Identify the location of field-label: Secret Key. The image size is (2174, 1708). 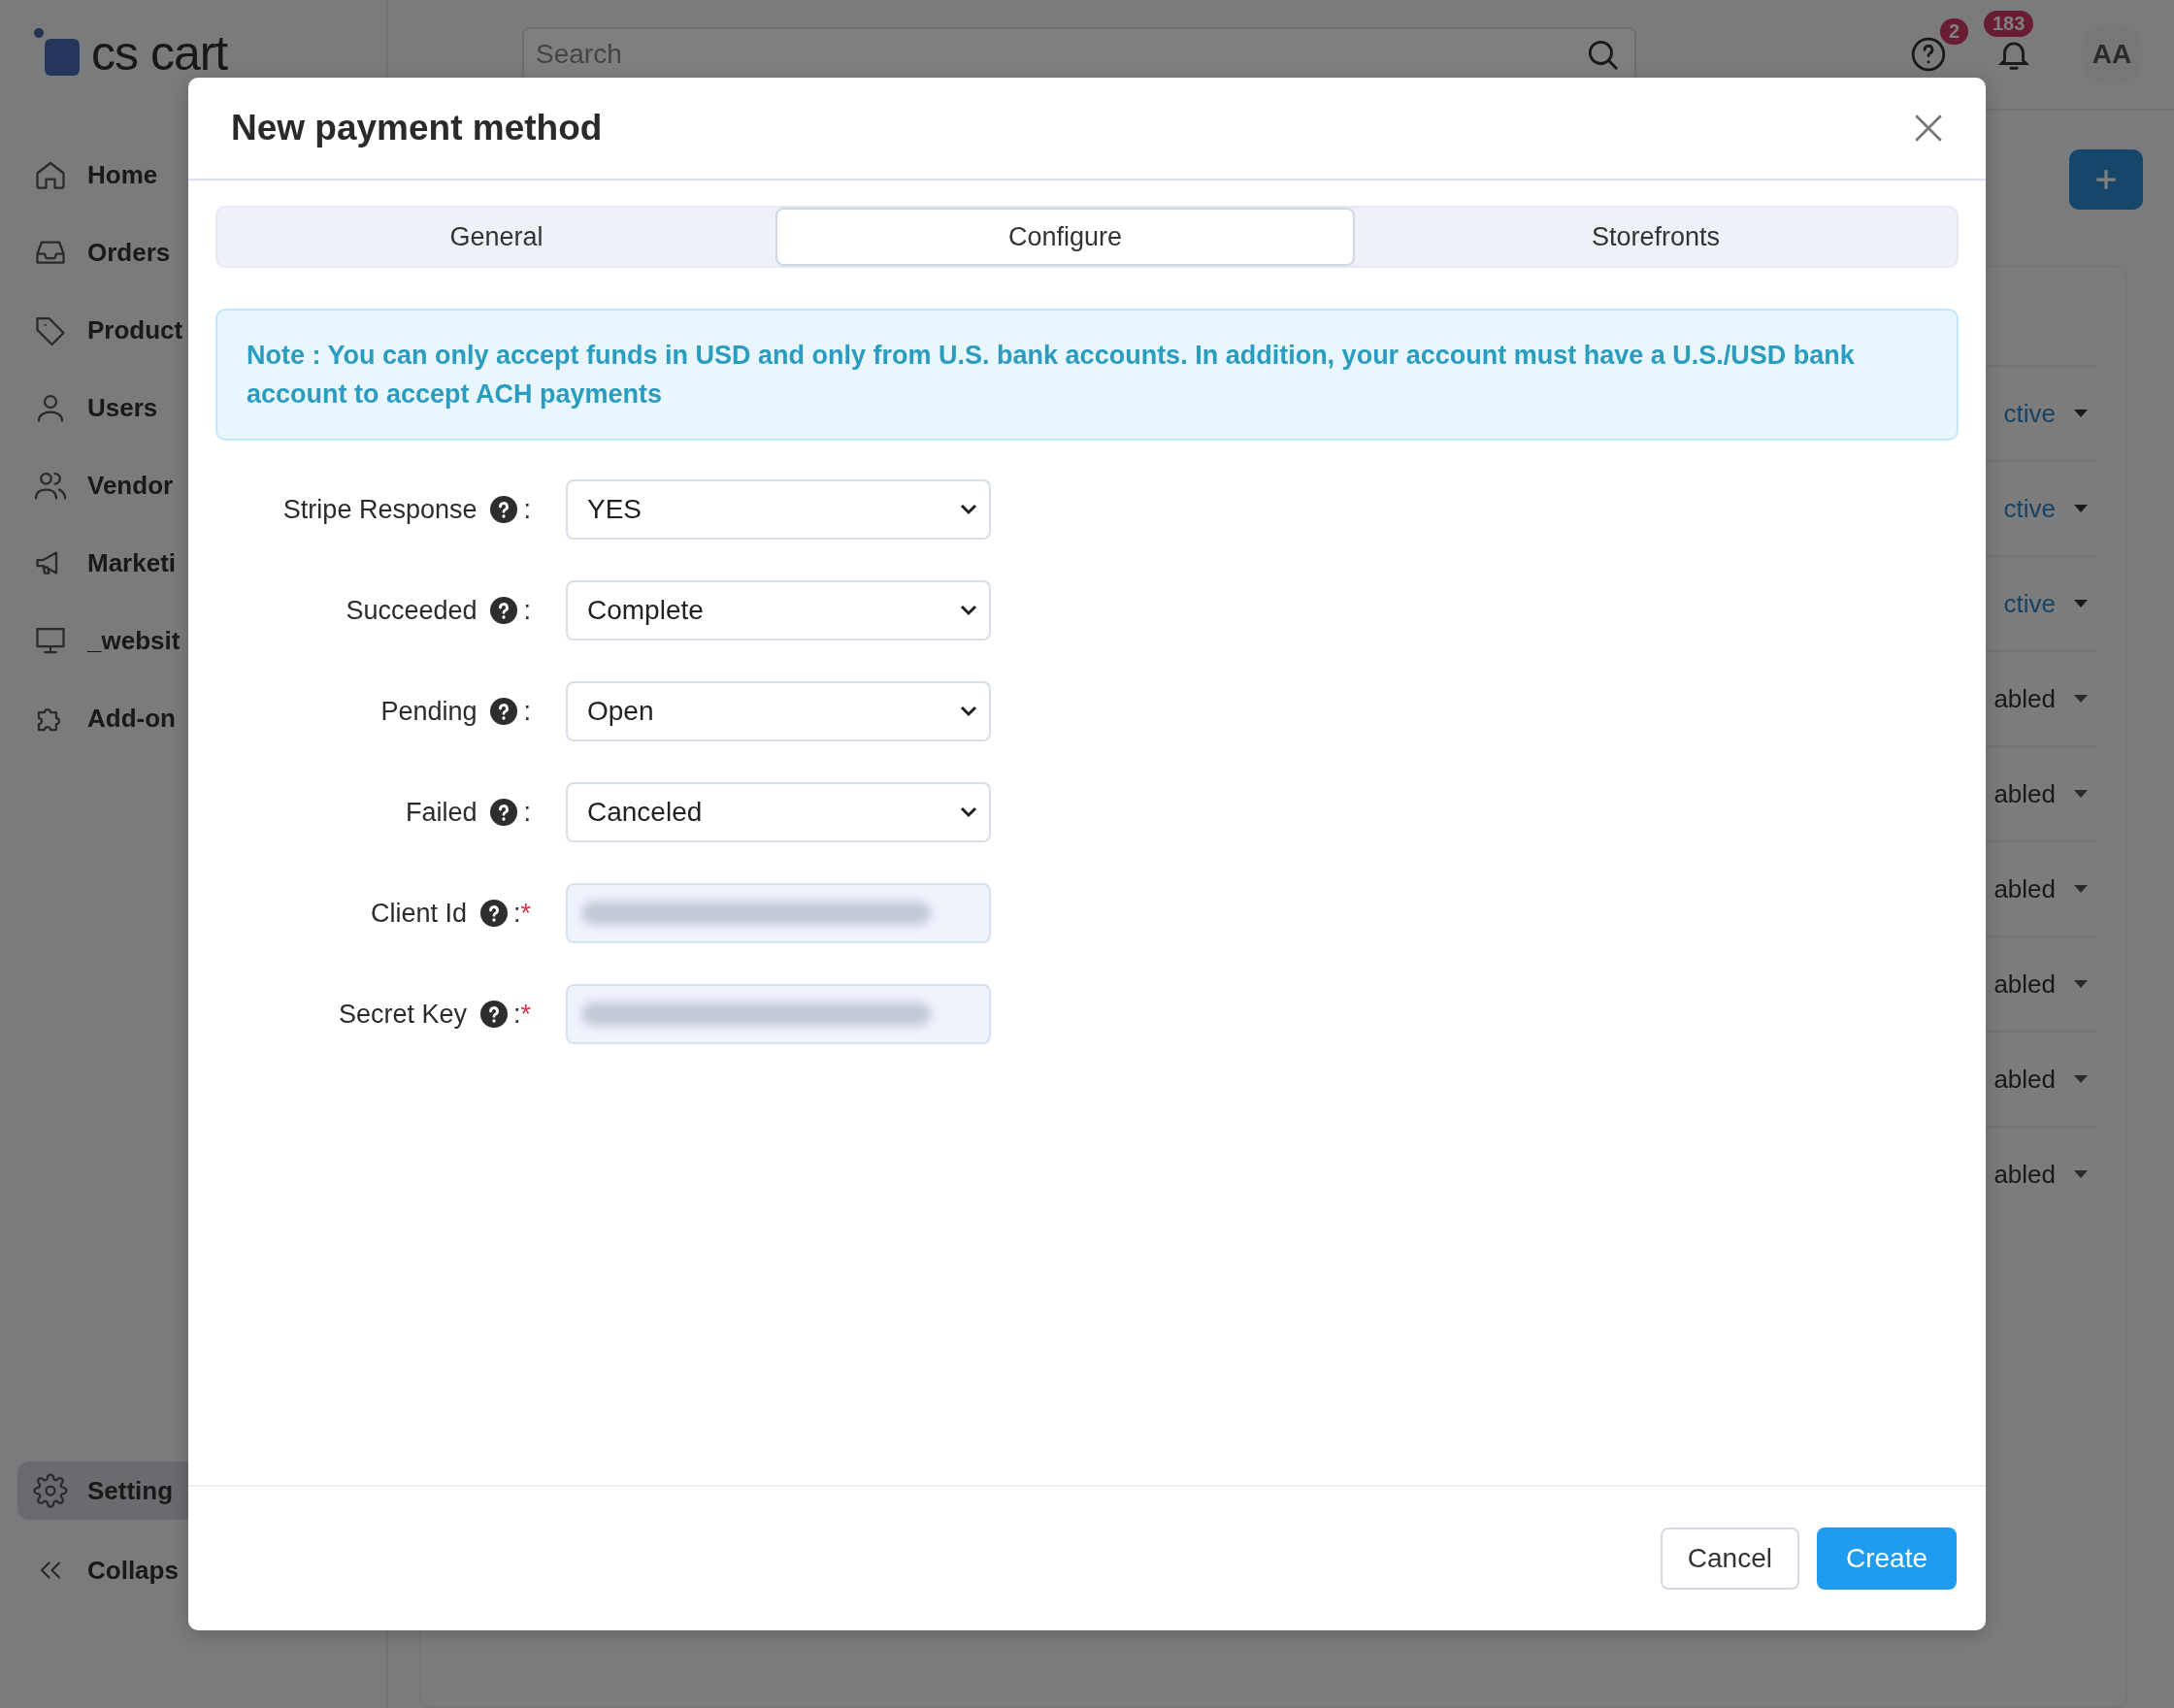
(402, 1015).